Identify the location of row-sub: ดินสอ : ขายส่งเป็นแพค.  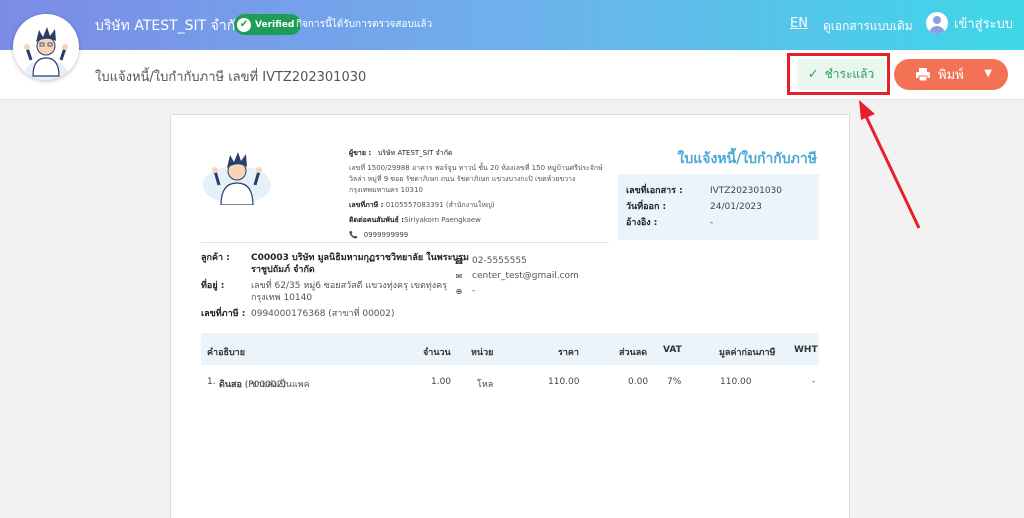
(264, 385).